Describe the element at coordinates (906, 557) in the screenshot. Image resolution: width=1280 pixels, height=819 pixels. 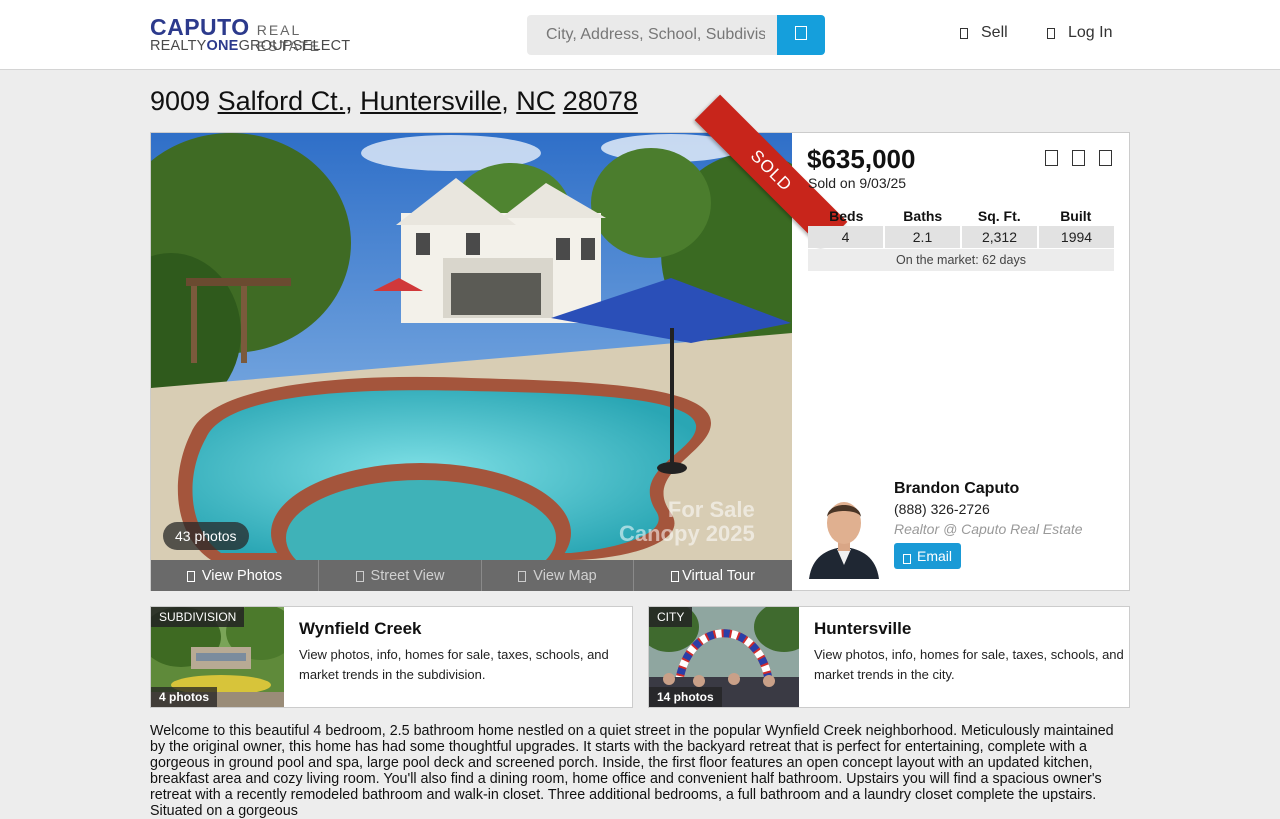
I see `email-icon` at that location.